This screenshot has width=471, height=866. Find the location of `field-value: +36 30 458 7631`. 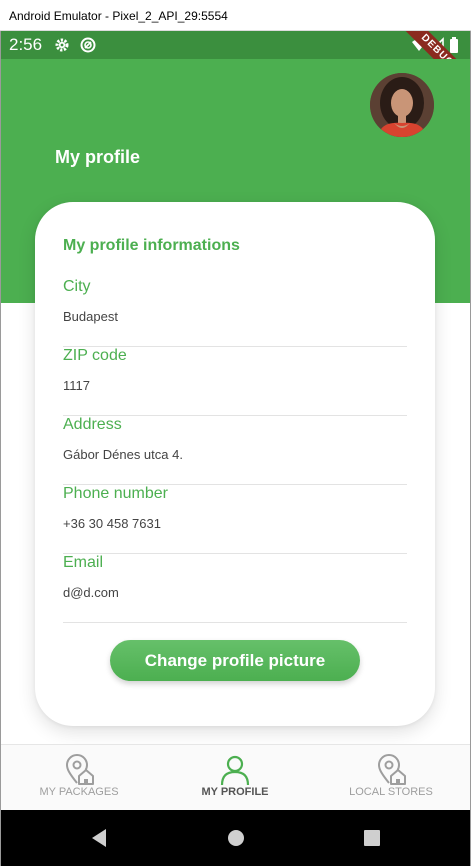

field-value: +36 30 458 7631 is located at coordinates (112, 523).